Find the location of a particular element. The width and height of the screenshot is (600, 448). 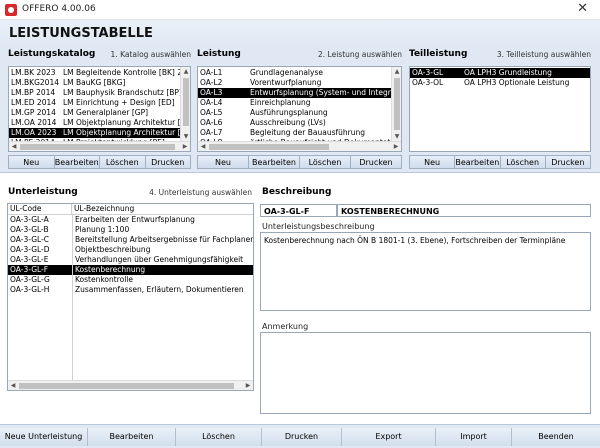

katalog-list-item: LM.ED 2014 LM Einrichtung + Design [ED] is located at coordinates (95, 103).